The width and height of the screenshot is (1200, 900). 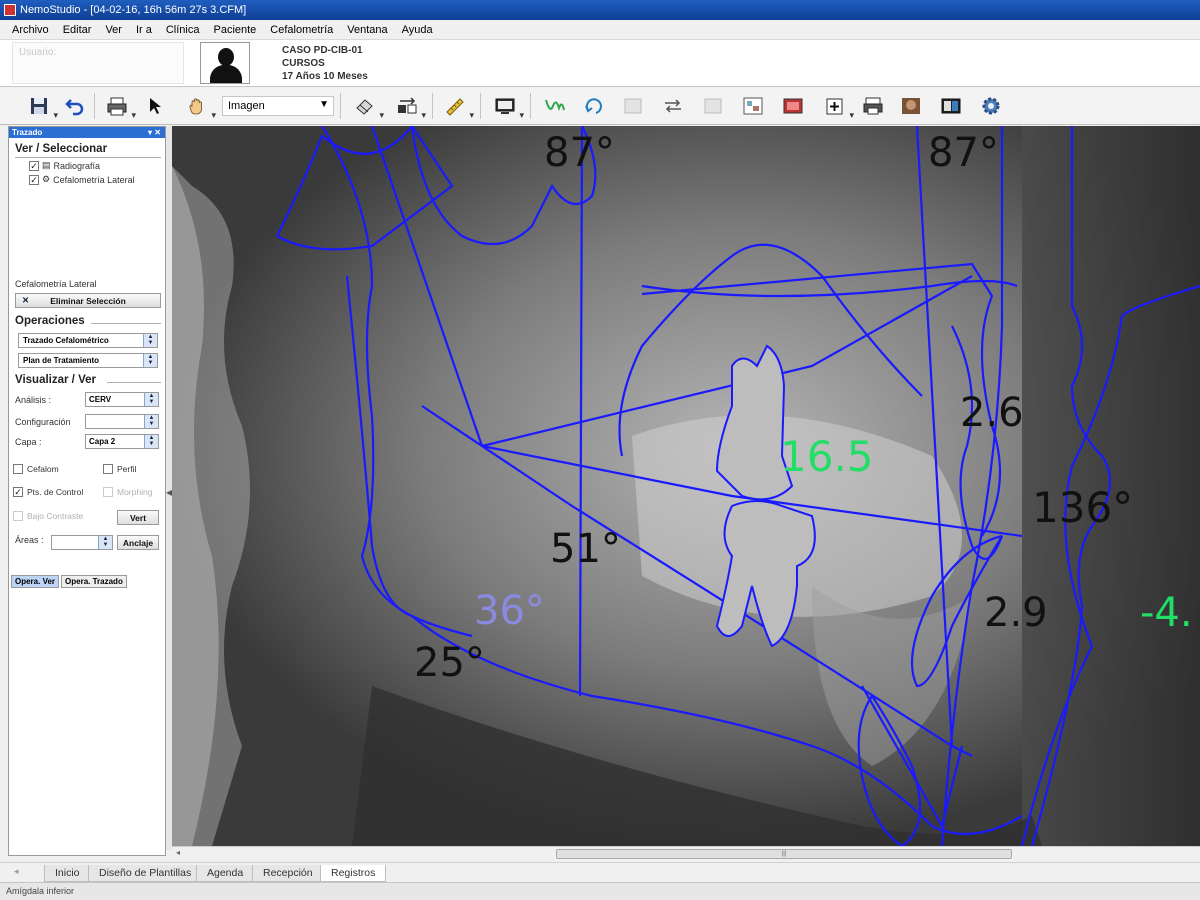 What do you see at coordinates (911, 106) in the screenshot?
I see `face-photo-icon` at bounding box center [911, 106].